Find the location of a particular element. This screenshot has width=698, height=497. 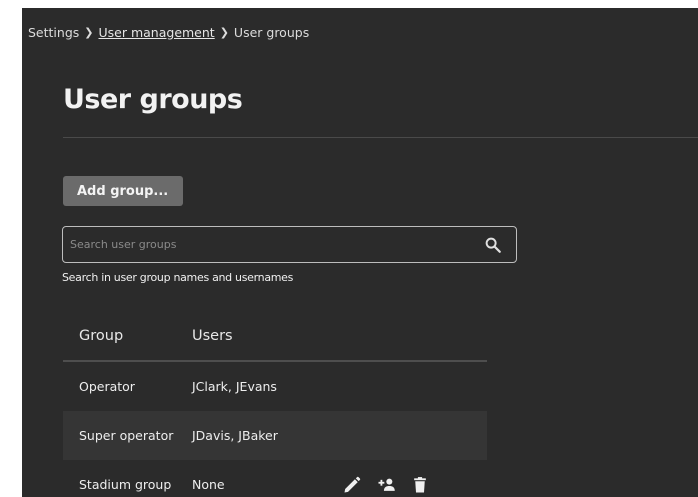

table-row: Stadium group None is located at coordinates (275, 478).